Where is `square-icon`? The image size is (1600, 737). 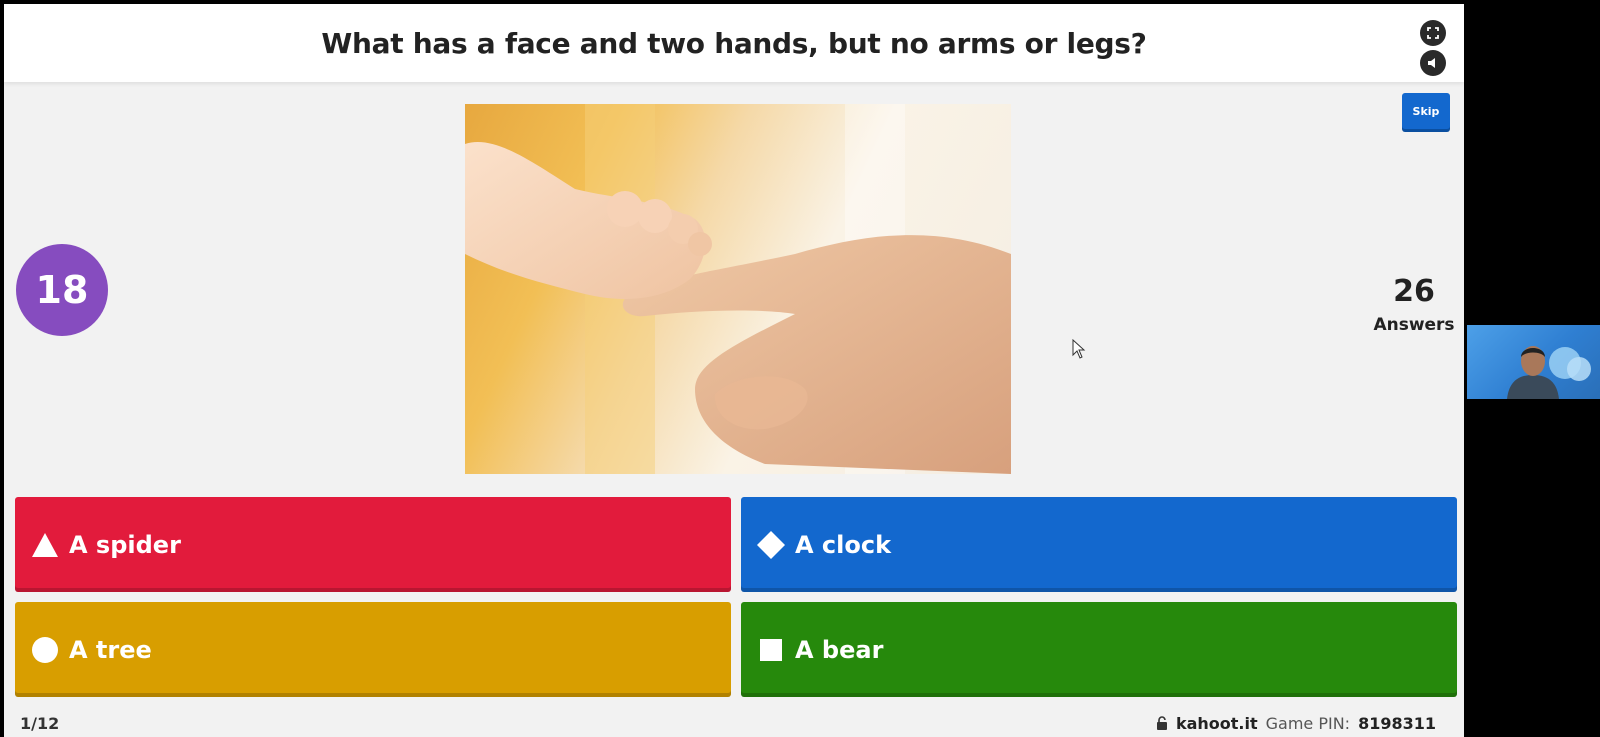 square-icon is located at coordinates (771, 650).